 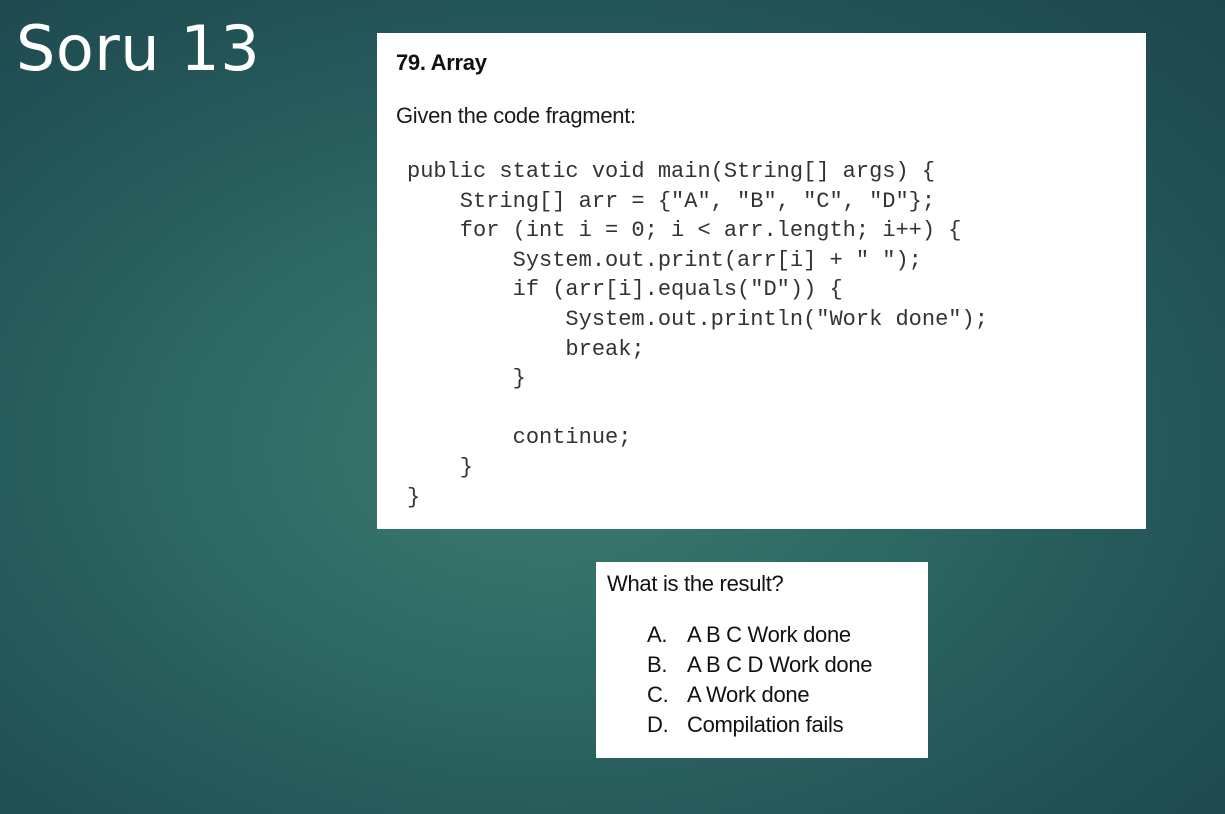 I want to click on option-text: A Work done, so click(x=748, y=694).